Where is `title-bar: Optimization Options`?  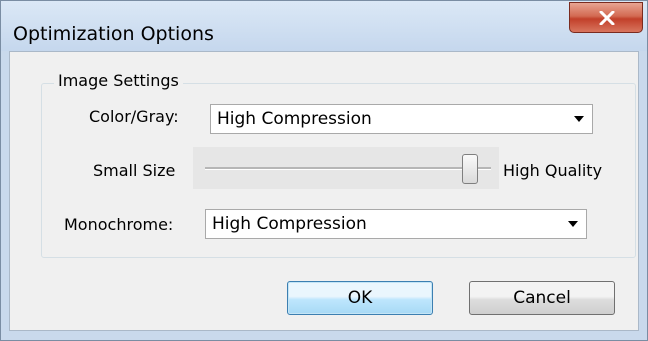 title-bar: Optimization Options is located at coordinates (324, 26).